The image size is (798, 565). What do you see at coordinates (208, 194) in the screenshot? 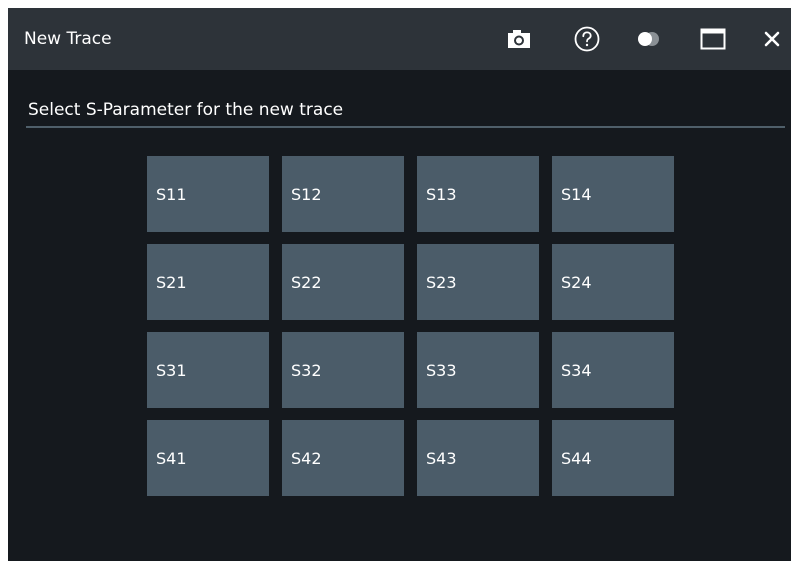
I see `s11-button: S11` at bounding box center [208, 194].